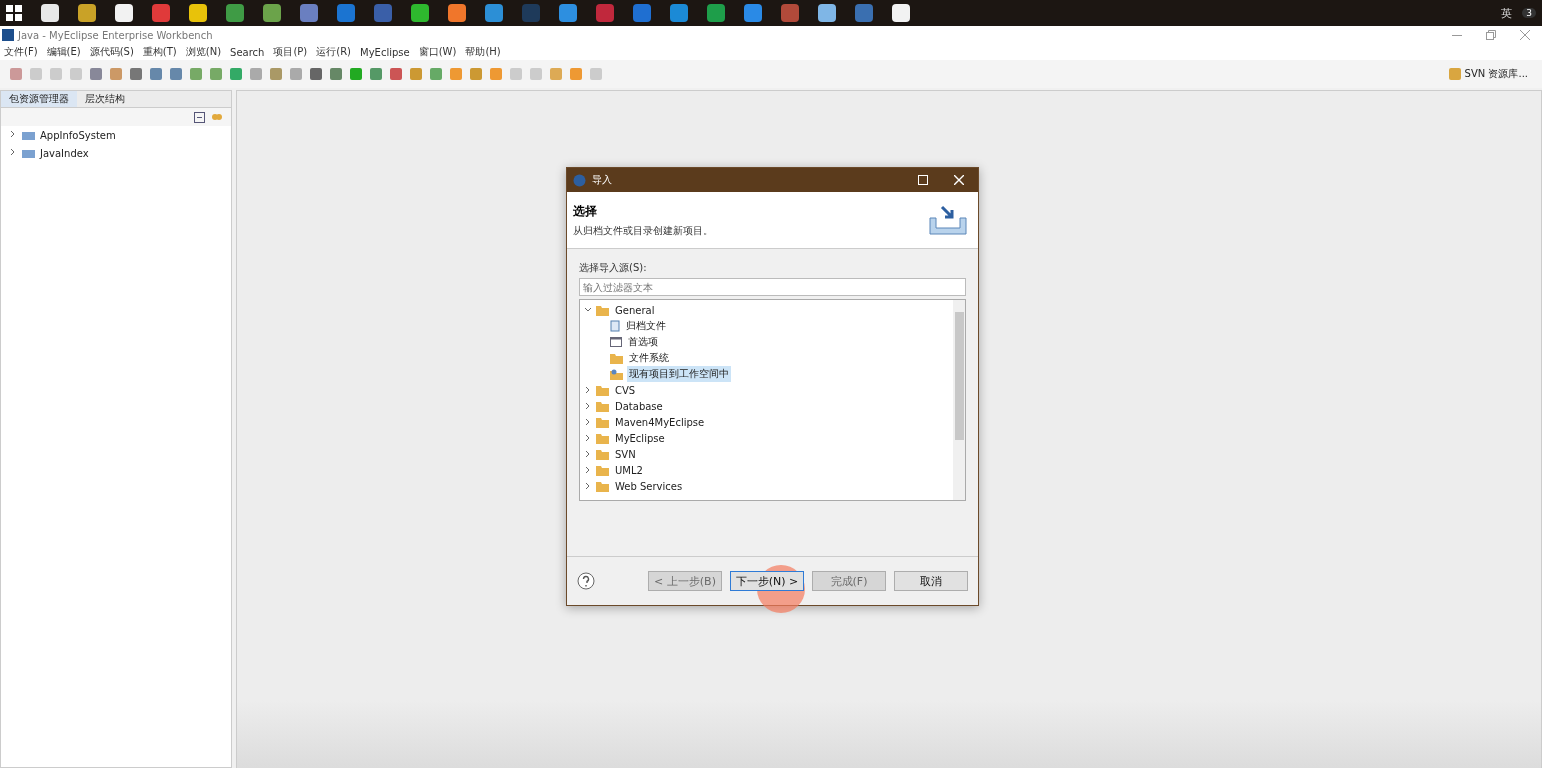 The image size is (1542, 768). Describe the element at coordinates (1507, 13) in the screenshot. I see `input-method-indicator: 英` at that location.